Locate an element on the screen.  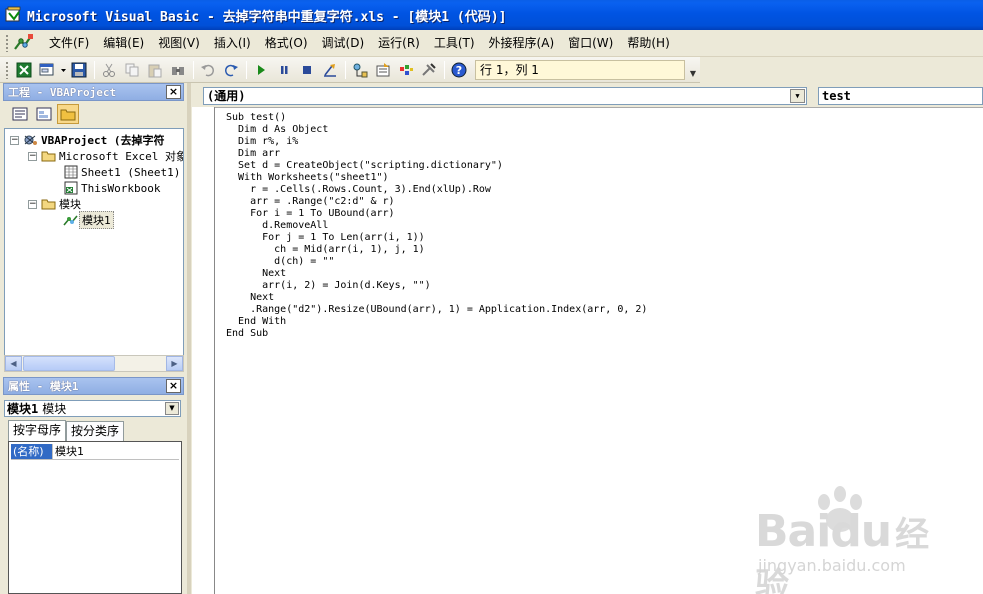
code-line: For j = 1 To Len(arr(i, 1)) is located at coordinates (436, 238).